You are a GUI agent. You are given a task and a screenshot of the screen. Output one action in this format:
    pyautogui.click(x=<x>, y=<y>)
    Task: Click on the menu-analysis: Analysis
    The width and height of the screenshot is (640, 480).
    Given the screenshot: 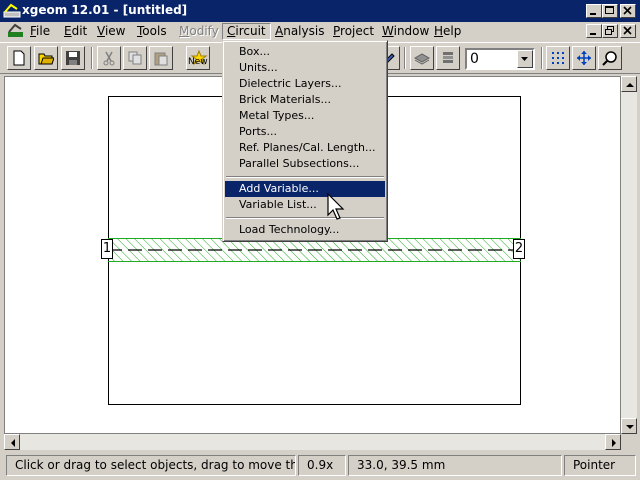 What is the action you would take?
    pyautogui.click(x=299, y=31)
    